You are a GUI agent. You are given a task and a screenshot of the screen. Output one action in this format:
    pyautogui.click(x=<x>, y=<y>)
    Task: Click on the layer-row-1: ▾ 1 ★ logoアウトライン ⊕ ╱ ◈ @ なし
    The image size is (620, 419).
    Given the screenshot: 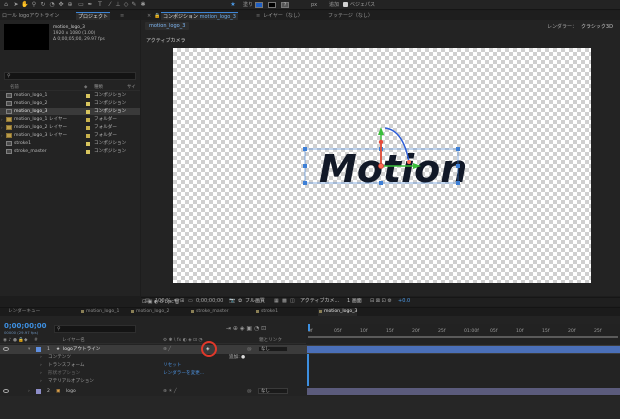 What is the action you would take?
    pyautogui.click(x=310, y=349)
    